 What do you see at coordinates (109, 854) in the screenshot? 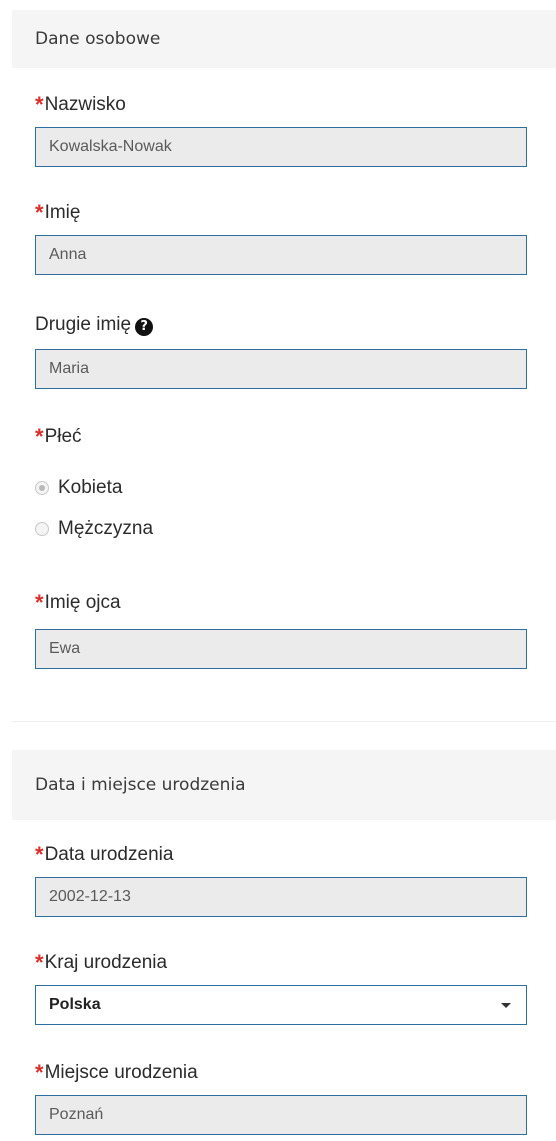
I see `birth-date-label-text: Data urodzenia` at bounding box center [109, 854].